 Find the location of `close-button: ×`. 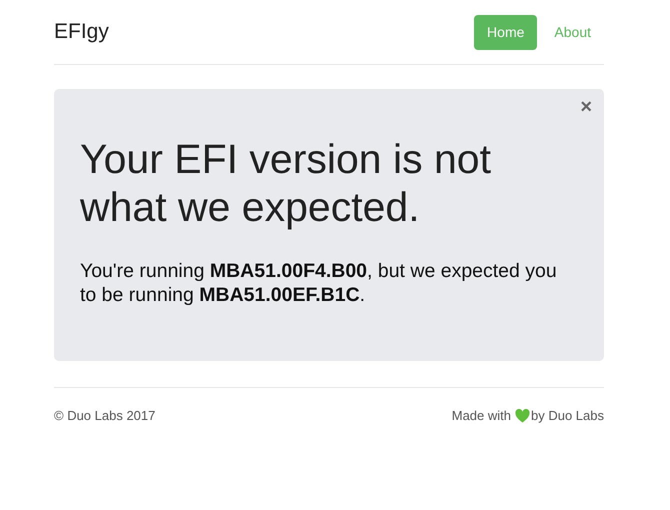

close-button: × is located at coordinates (586, 107).